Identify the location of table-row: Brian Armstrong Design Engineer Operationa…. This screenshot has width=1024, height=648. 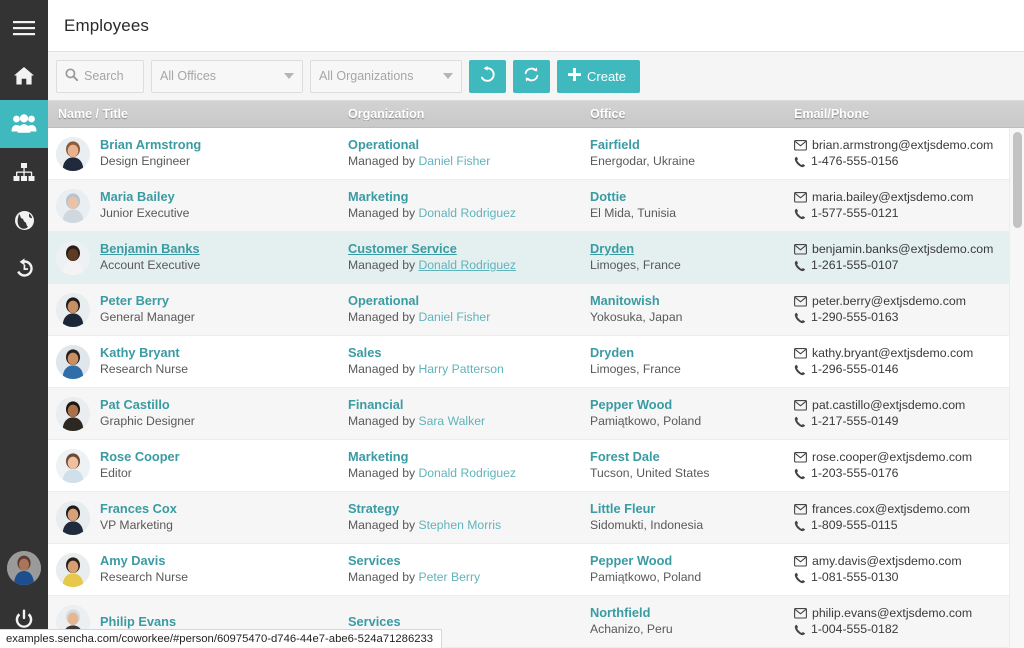
(536, 154).